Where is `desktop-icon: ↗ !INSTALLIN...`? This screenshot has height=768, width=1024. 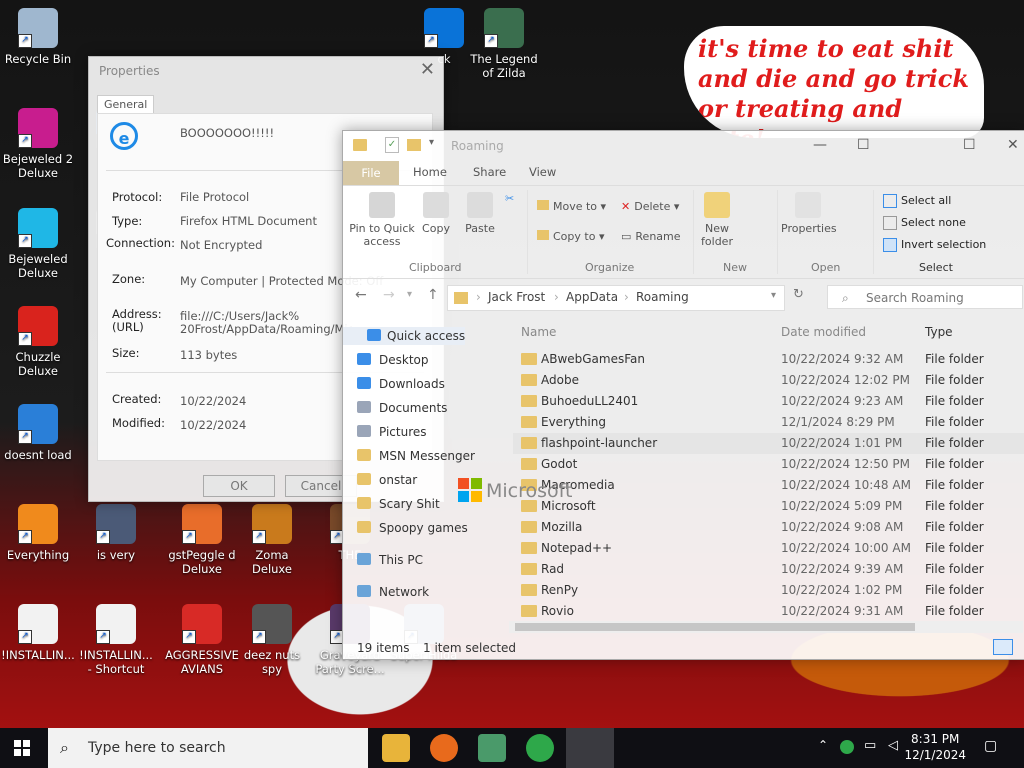 desktop-icon: ↗ !INSTALLIN... is located at coordinates (38, 633).